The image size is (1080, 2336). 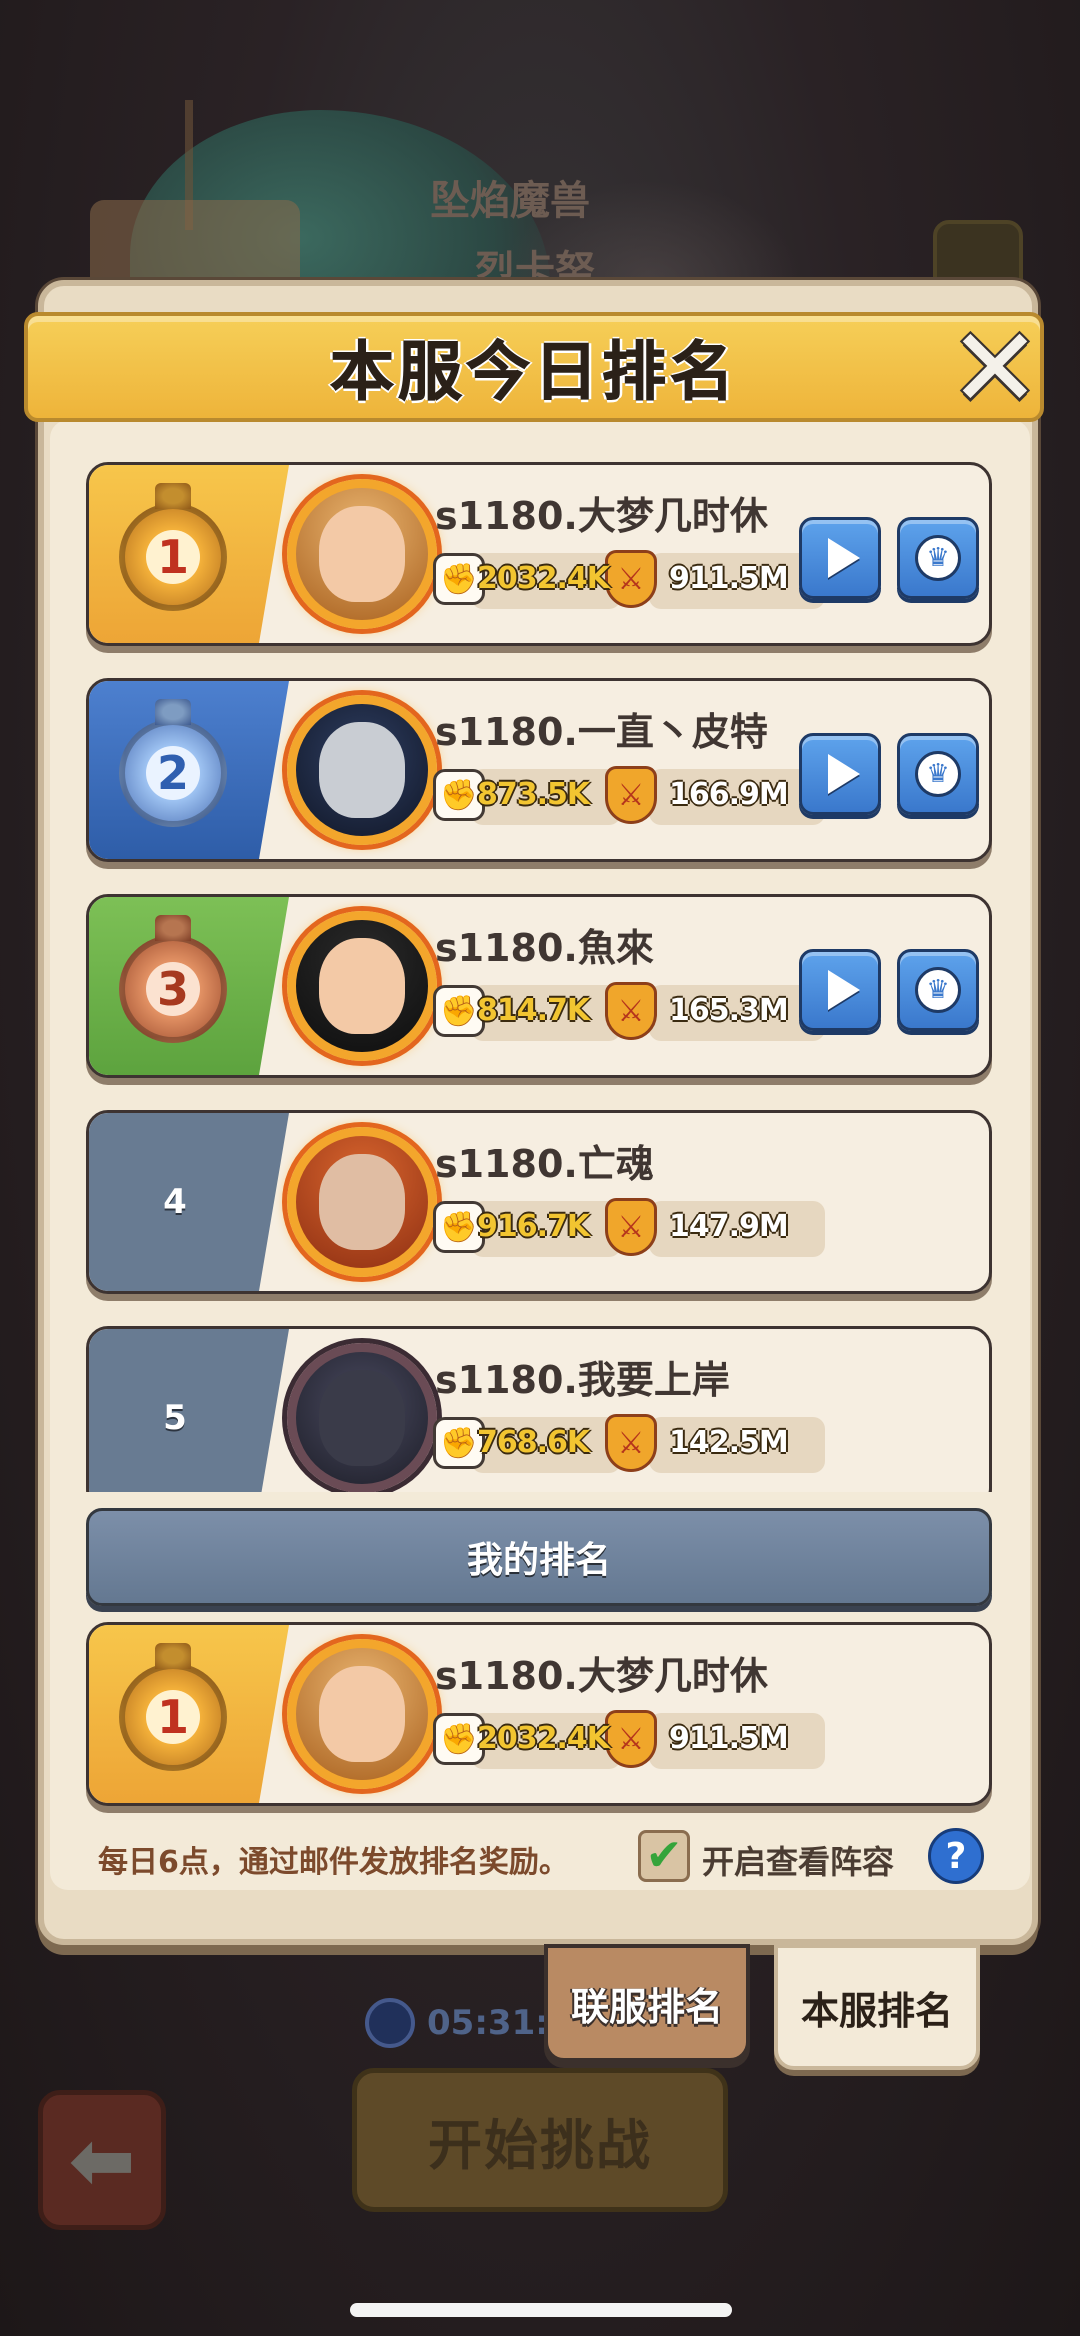 I want to click on close-icon: ✕, so click(x=995, y=368).